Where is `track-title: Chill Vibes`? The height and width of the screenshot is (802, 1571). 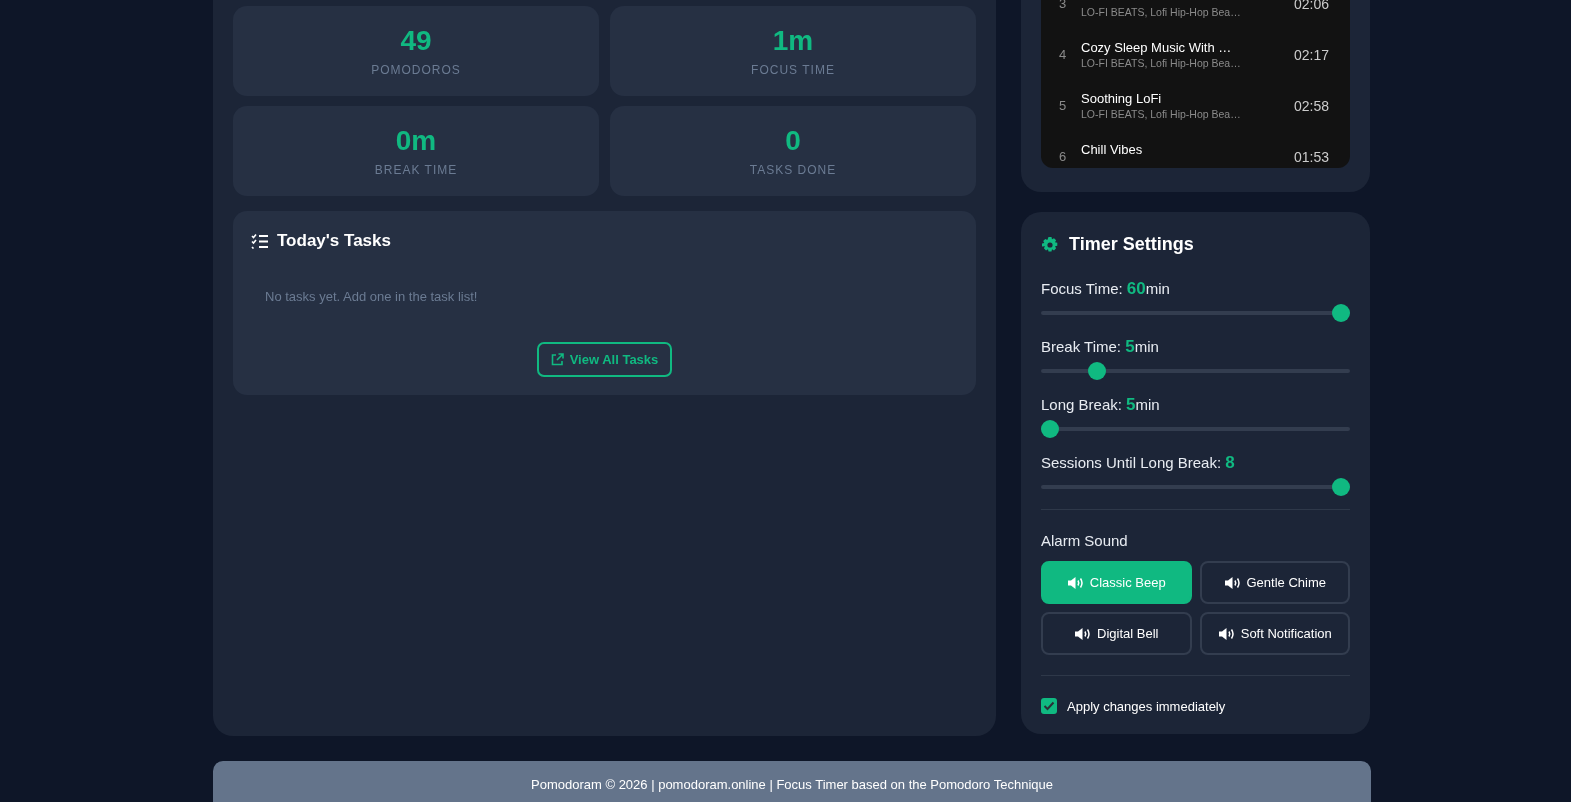 track-title: Chill Vibes is located at coordinates (1181, 149).